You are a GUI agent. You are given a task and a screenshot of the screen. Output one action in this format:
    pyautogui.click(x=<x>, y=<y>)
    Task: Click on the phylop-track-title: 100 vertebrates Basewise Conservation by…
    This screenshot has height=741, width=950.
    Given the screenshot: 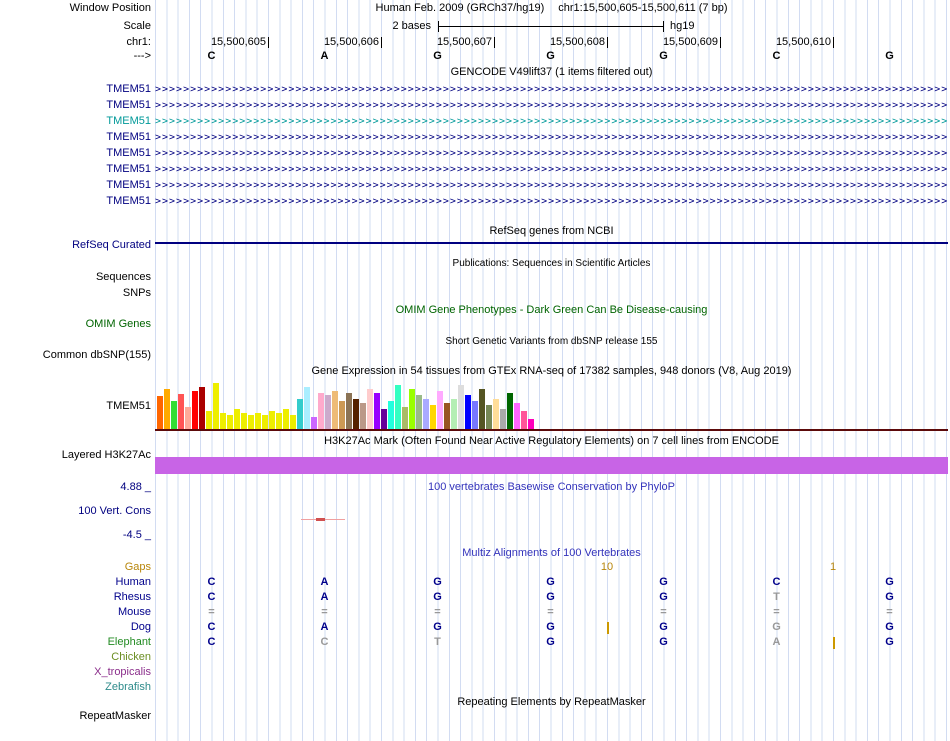 What is the action you would take?
    pyautogui.click(x=551, y=487)
    